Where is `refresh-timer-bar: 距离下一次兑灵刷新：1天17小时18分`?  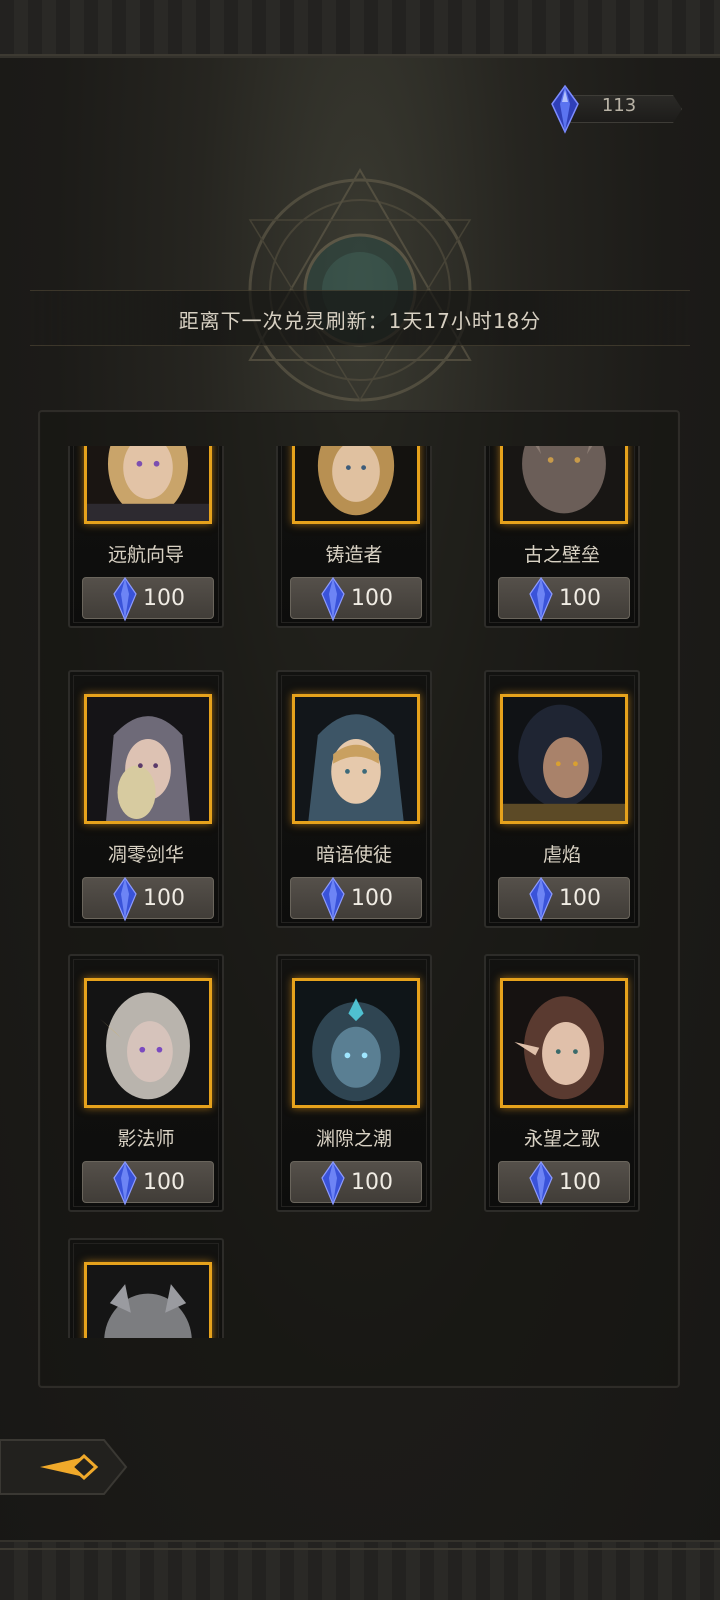
refresh-timer-bar: 距离下一次兑灵刷新：1天17小时18分 is located at coordinates (360, 318).